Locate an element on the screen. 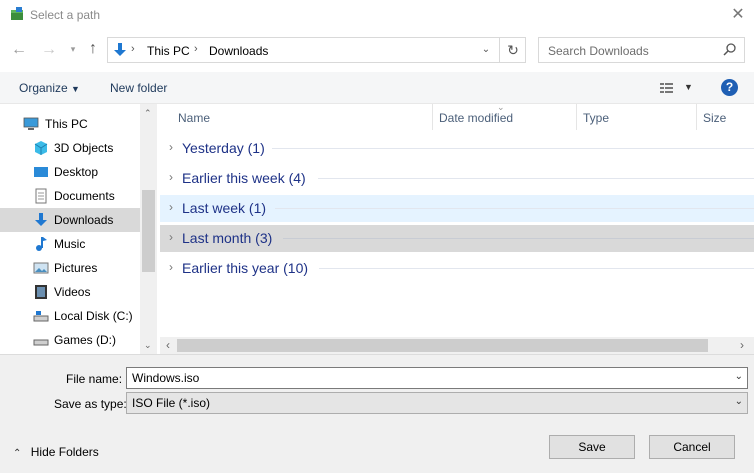  nav-item-3d-objects: 3D Objects is located at coordinates (70, 148).